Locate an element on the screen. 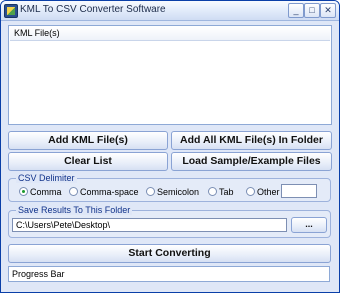 The width and height of the screenshot is (340, 293). maximize-button: □ is located at coordinates (312, 10).